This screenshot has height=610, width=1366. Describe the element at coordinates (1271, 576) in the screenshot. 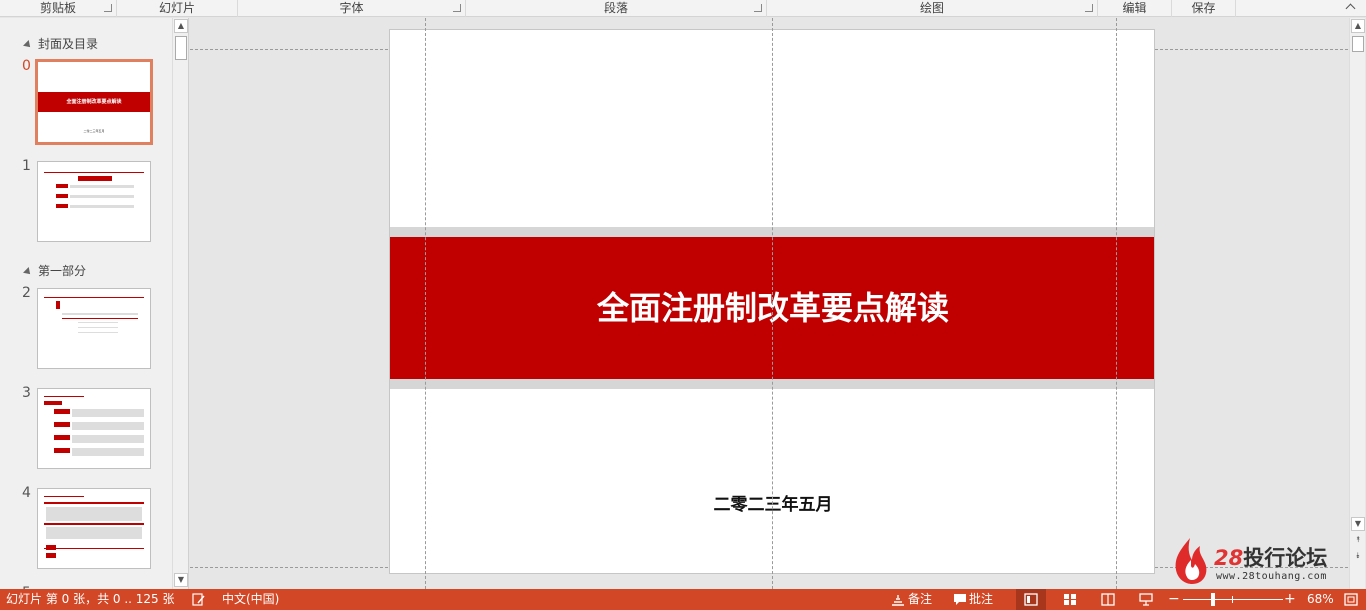

I see `watermark-url: www.28touhang.com` at that location.